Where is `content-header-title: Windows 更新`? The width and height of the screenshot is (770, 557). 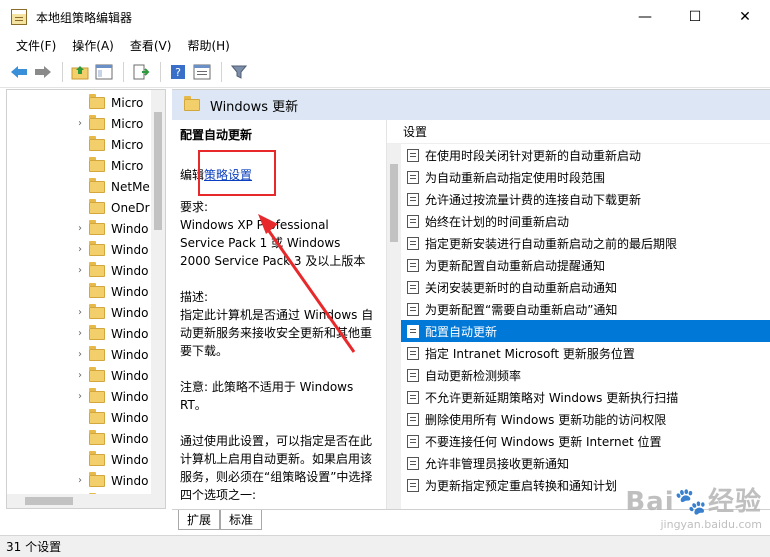
content-header-title: Windows 更新 is located at coordinates (254, 107).